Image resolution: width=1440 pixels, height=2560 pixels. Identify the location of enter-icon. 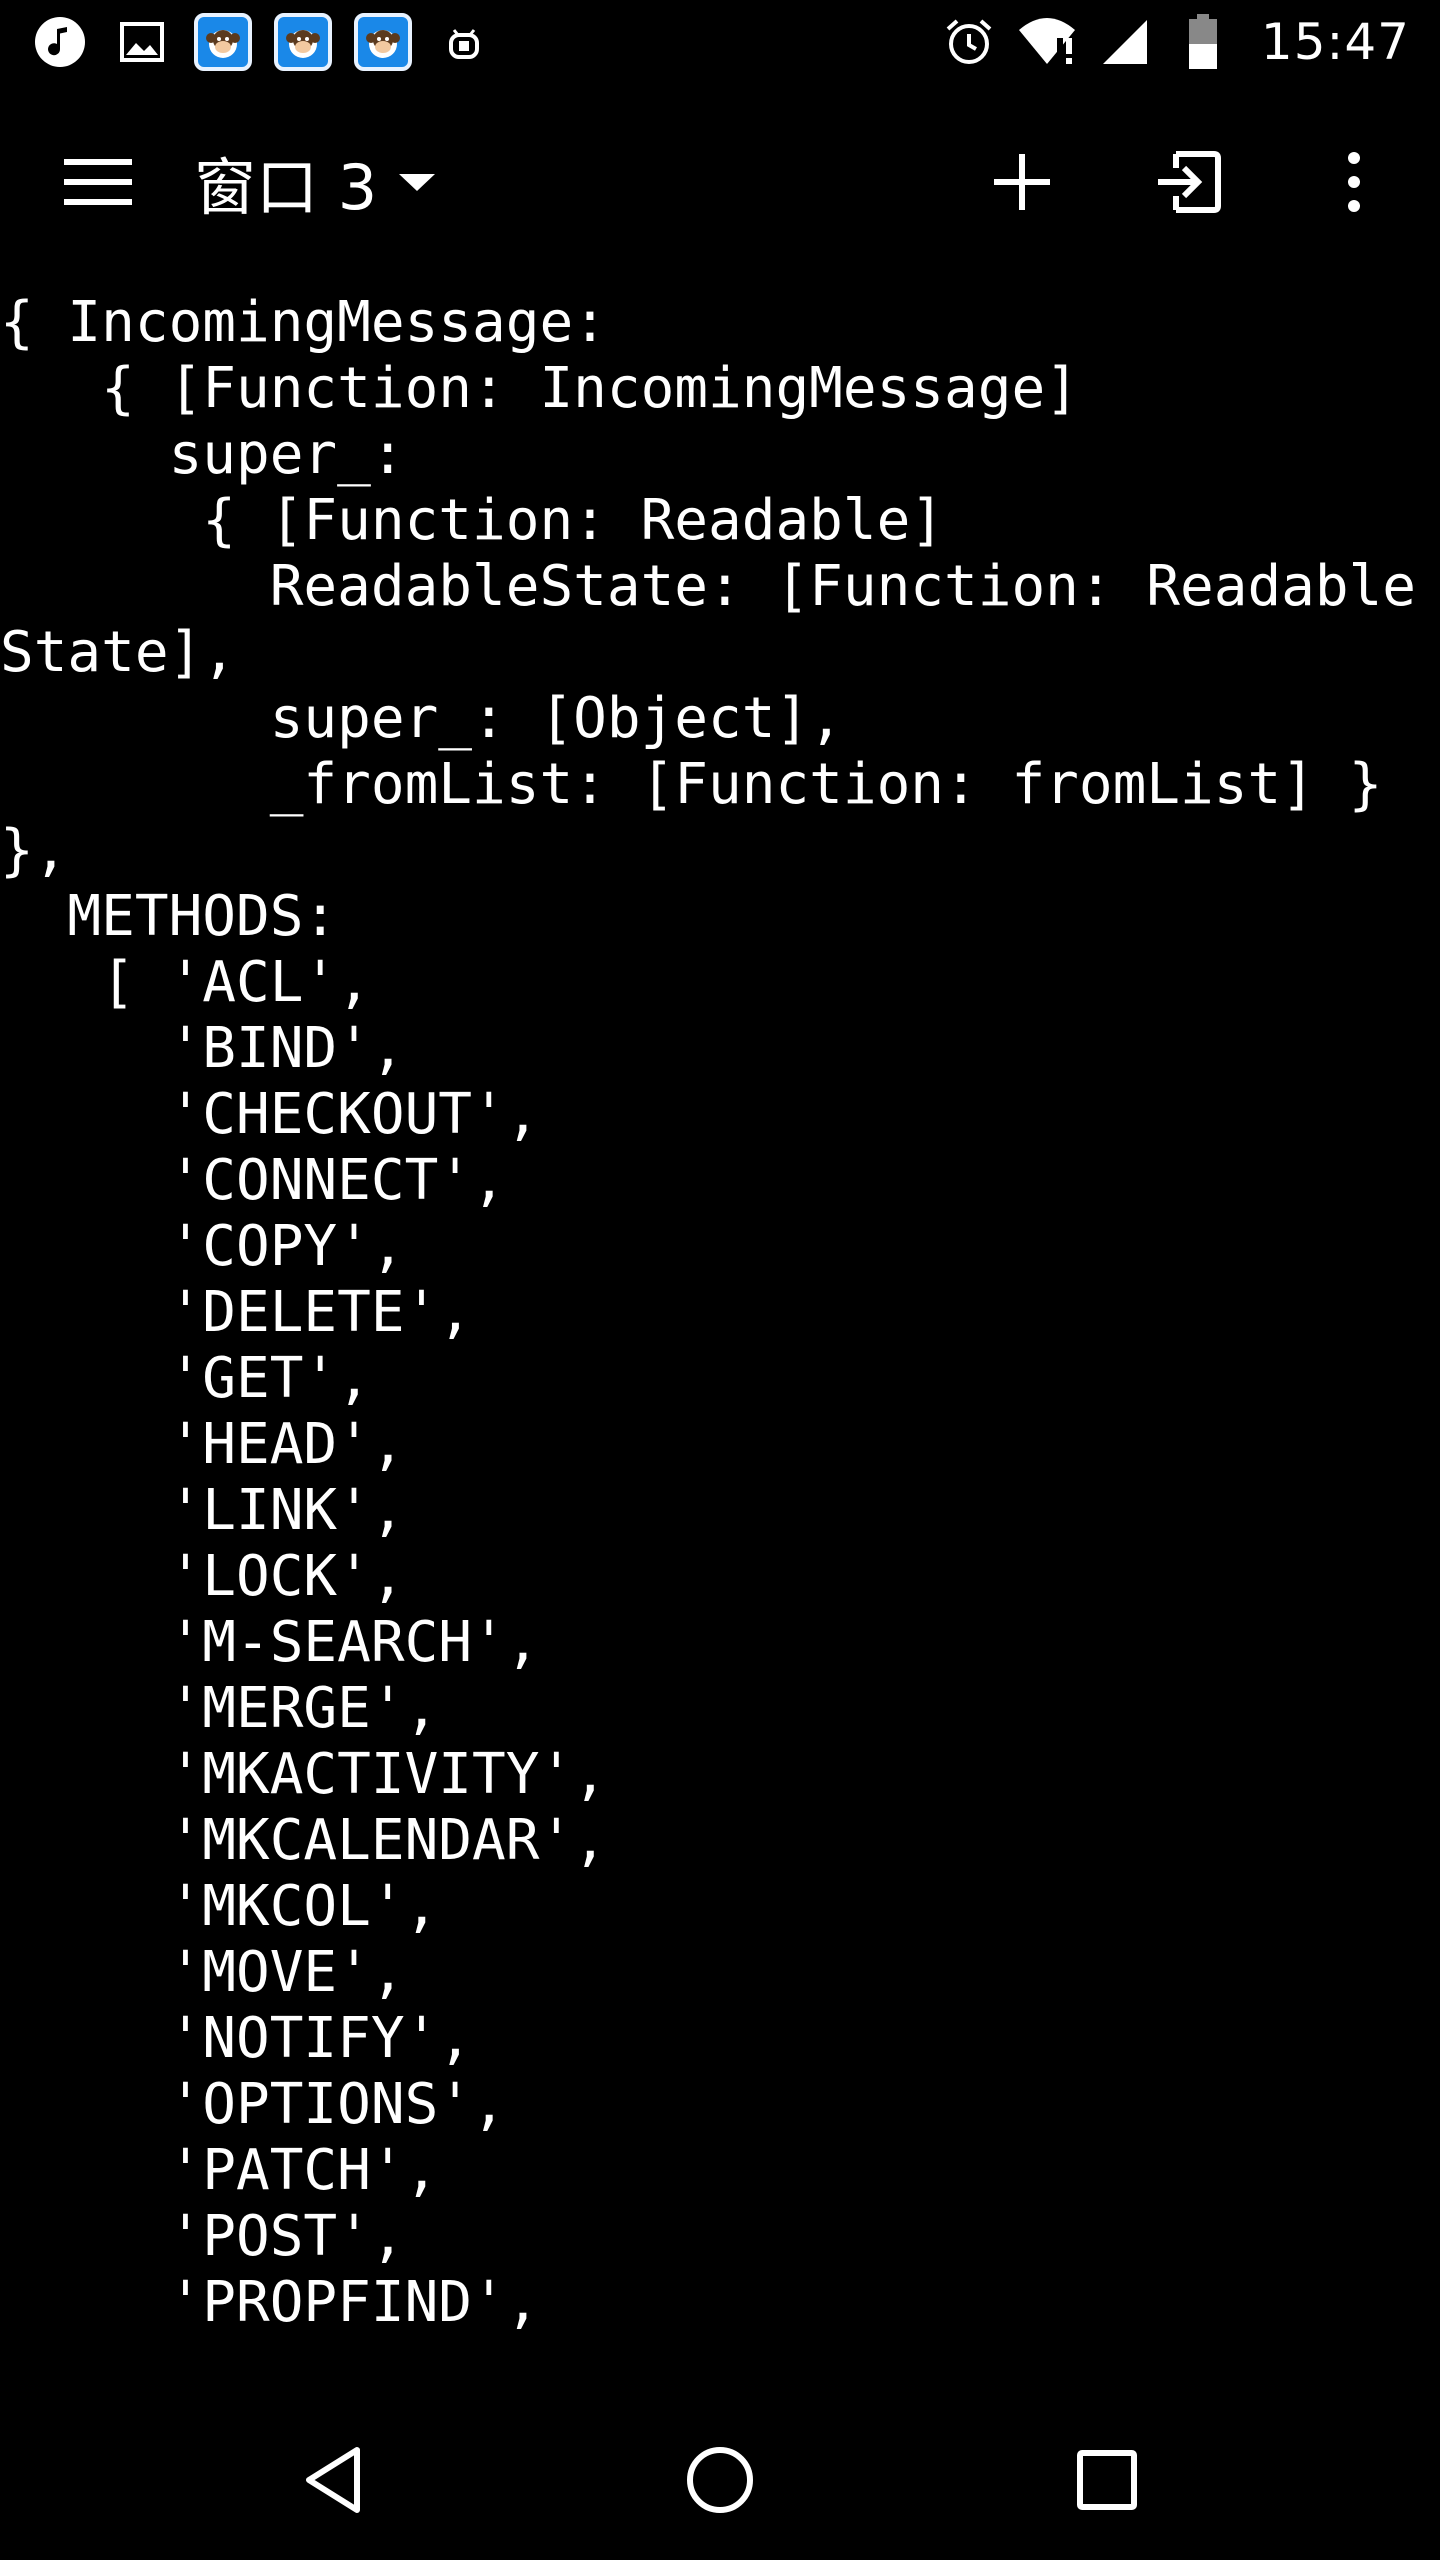
(1189, 182).